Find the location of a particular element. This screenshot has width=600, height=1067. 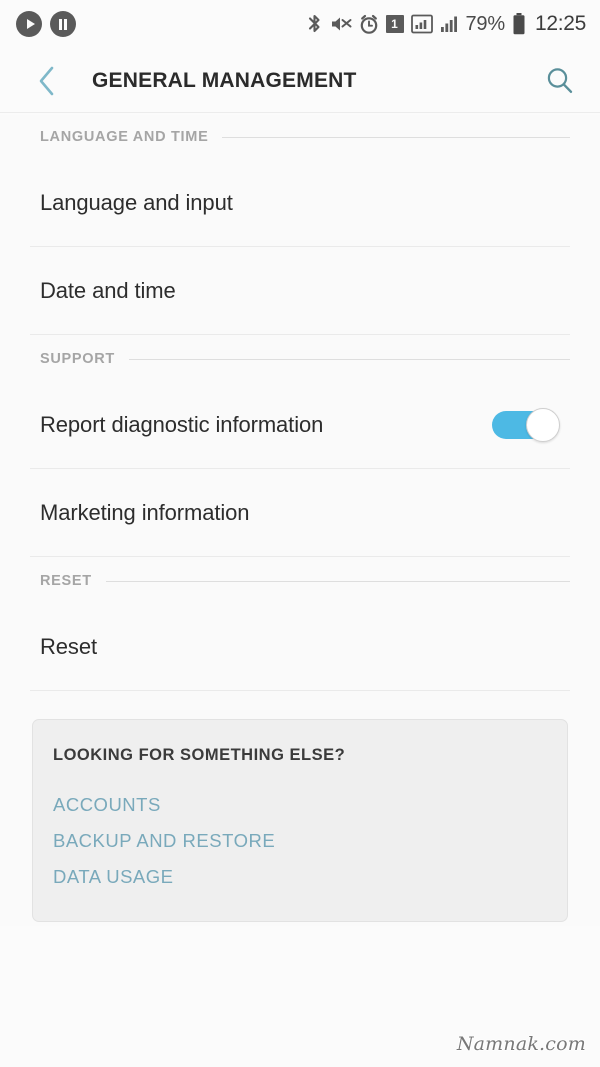

section-header-label: RESET is located at coordinates (66, 581).